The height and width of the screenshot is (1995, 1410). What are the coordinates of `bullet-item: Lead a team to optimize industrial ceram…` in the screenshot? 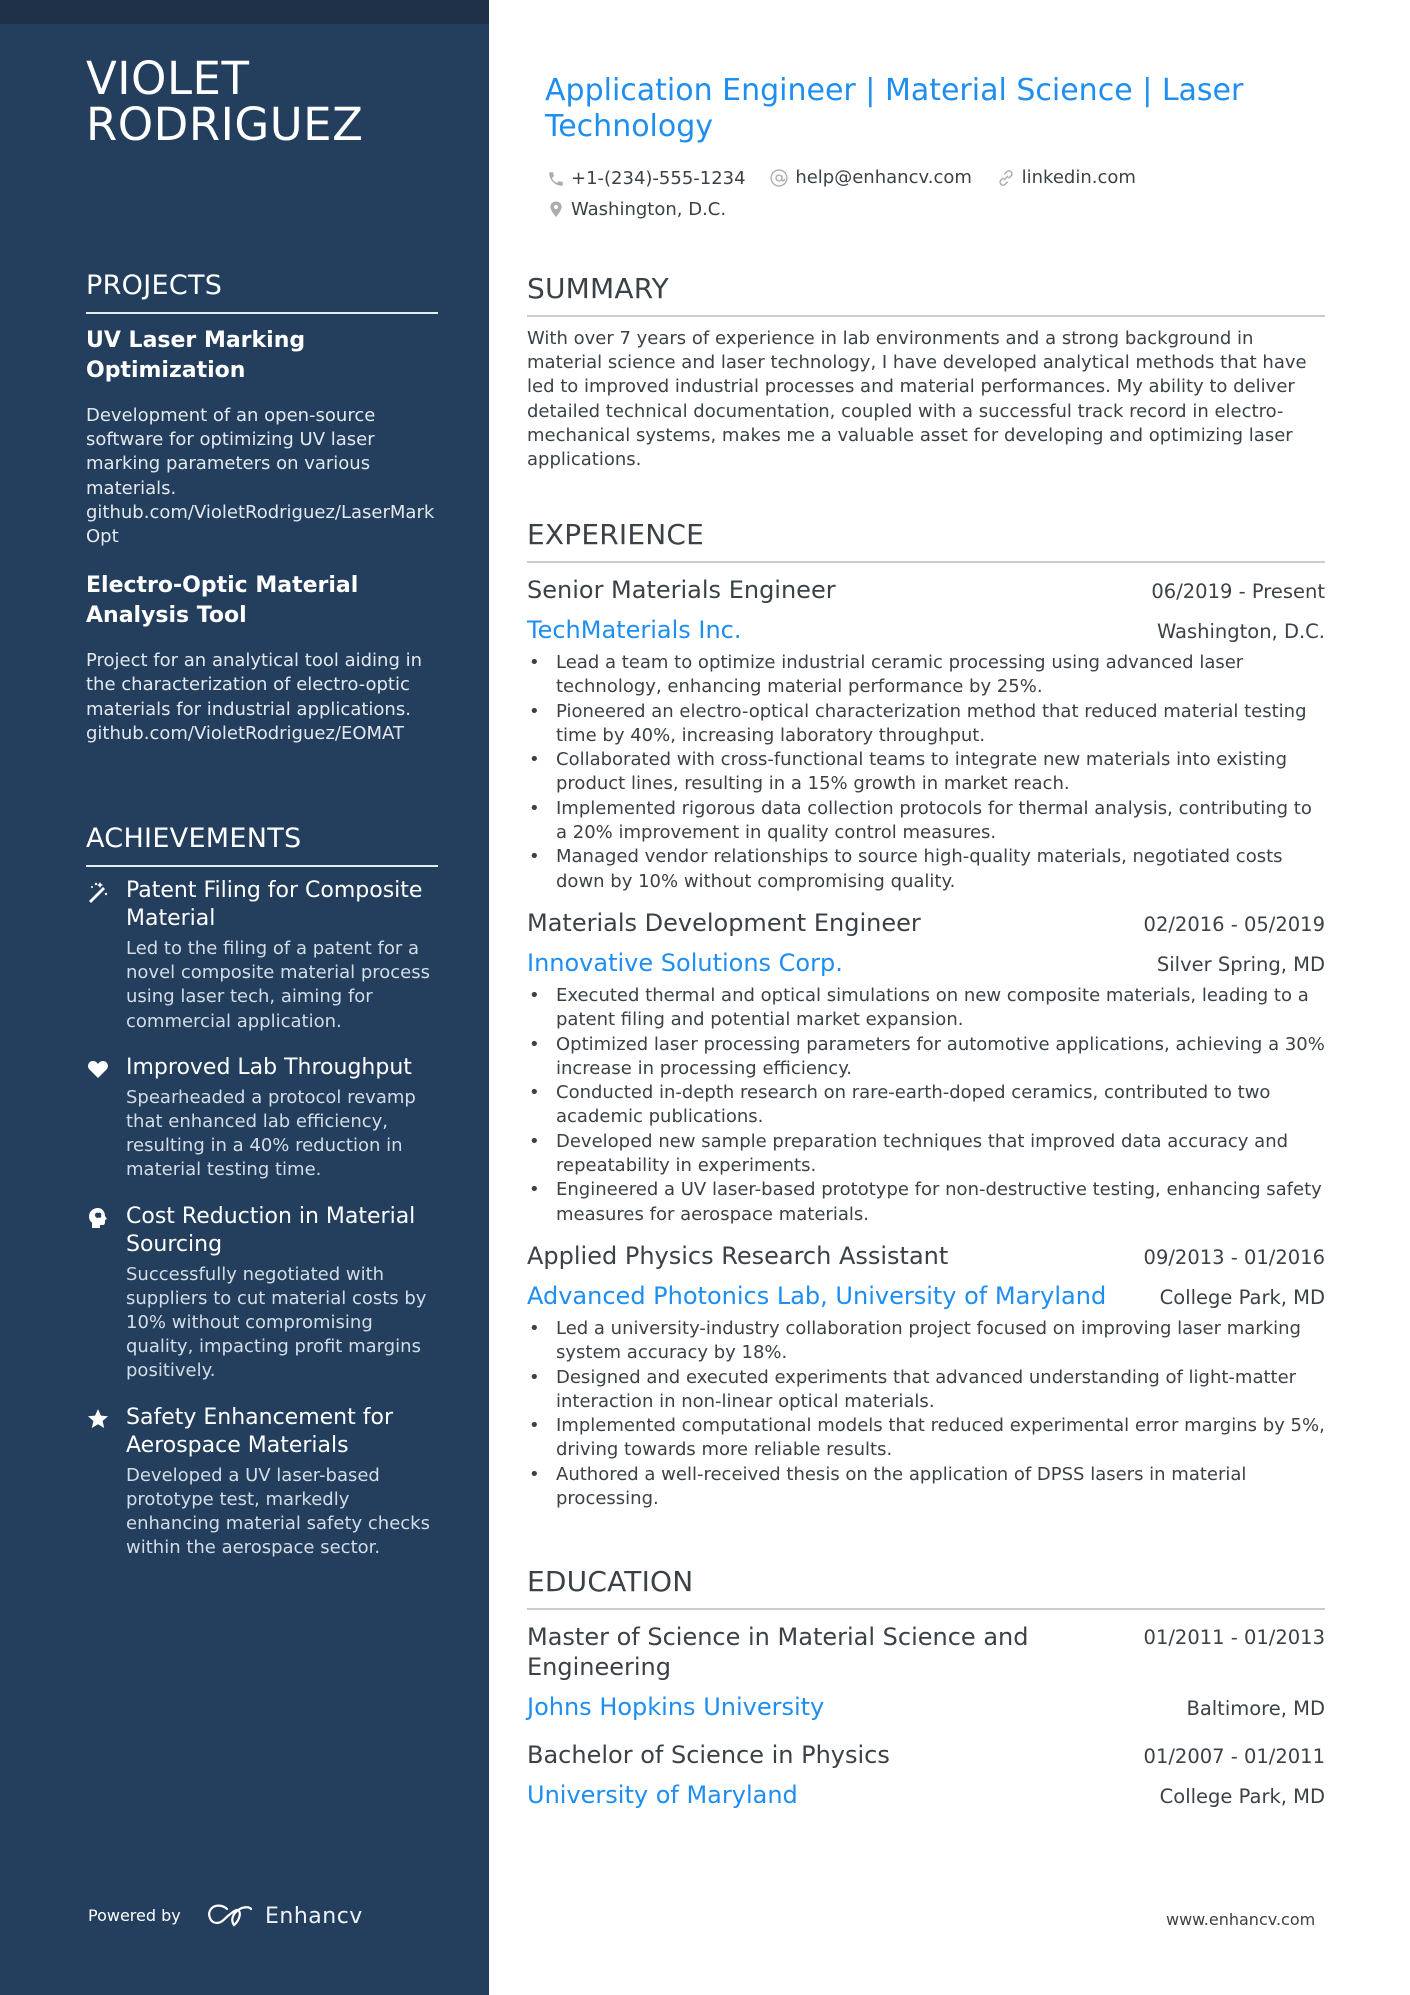 It's located at (926, 675).